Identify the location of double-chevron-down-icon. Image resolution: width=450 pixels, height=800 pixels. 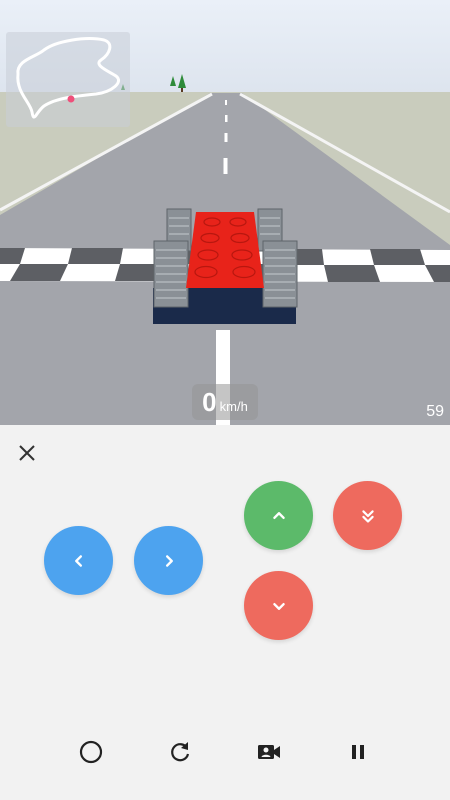
(367, 516).